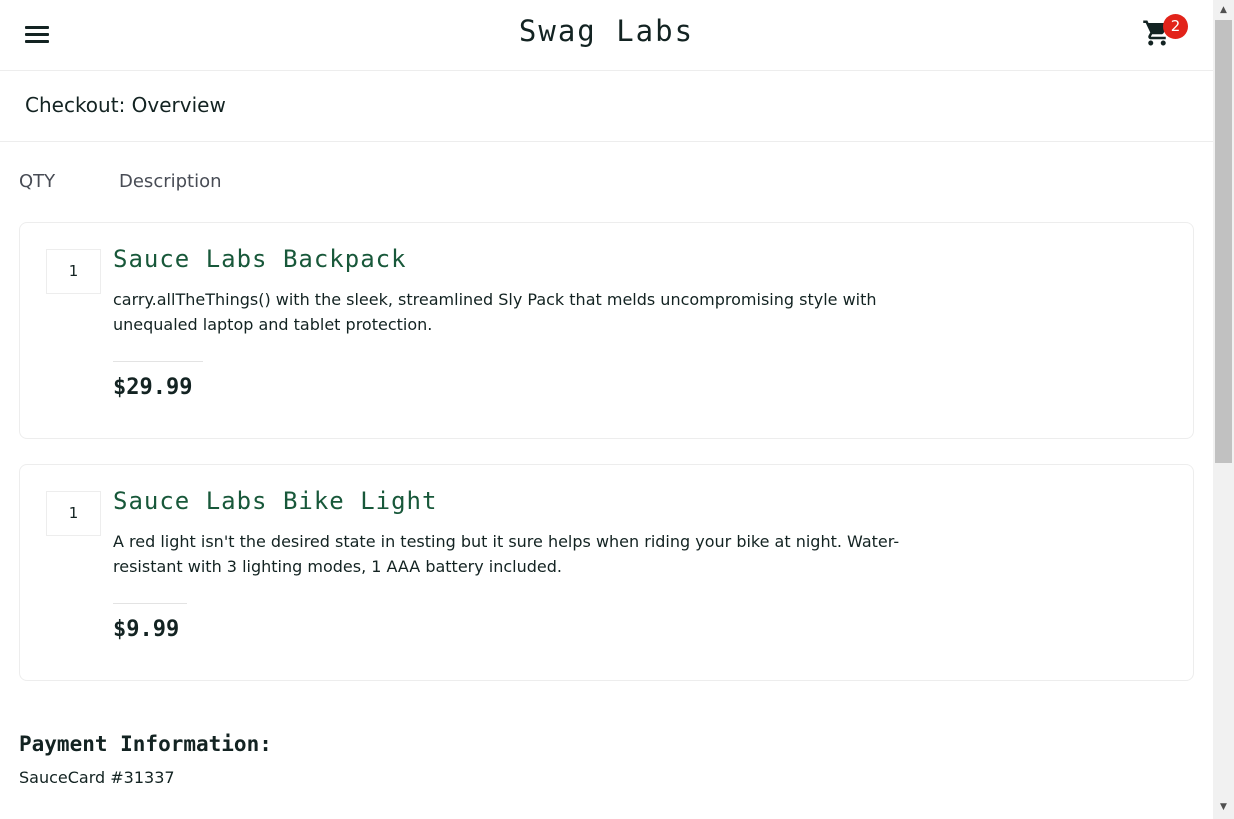 The width and height of the screenshot is (1234, 819). I want to click on scroll-up-arrow-icon: ▲, so click(1223, 10).